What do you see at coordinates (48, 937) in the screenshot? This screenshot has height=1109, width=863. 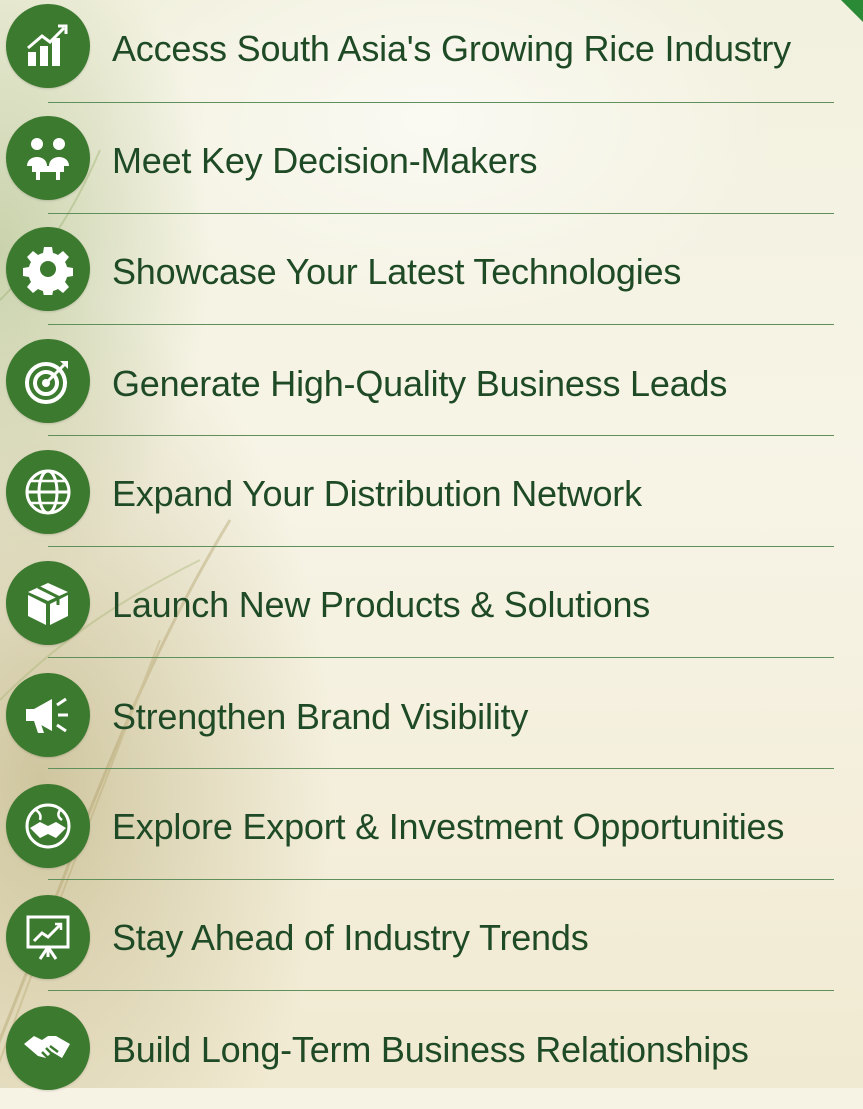 I see `presentation-board-icon` at bounding box center [48, 937].